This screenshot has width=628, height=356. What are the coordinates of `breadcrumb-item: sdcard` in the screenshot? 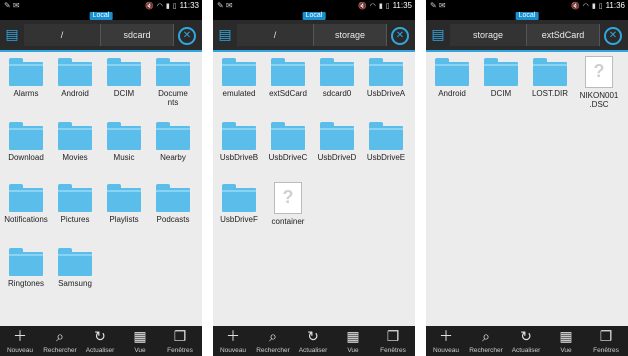 It's located at (137, 35).